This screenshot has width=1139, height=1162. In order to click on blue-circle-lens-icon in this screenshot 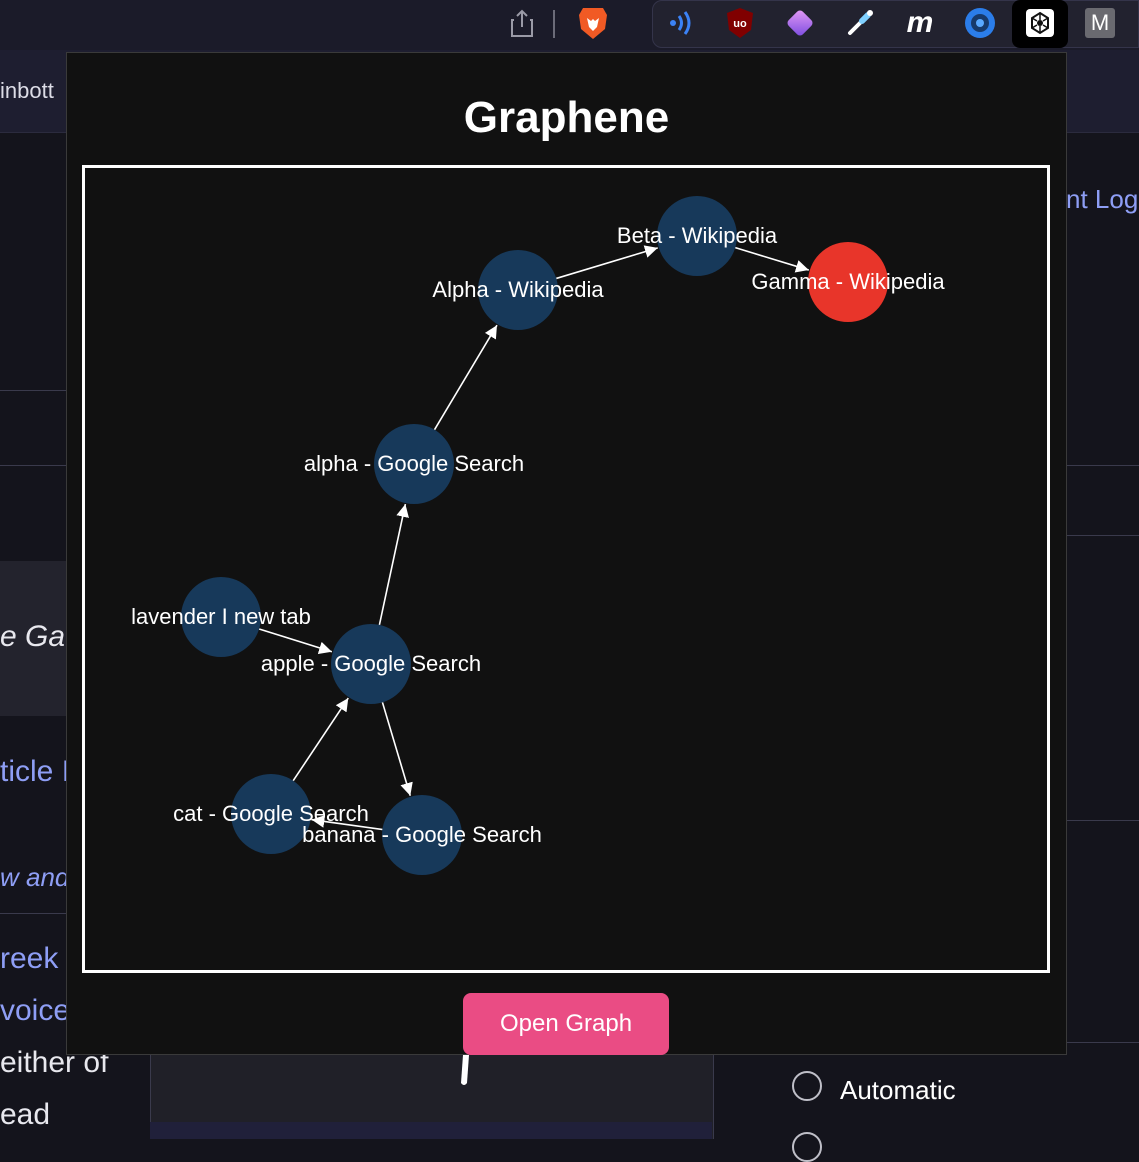, I will do `click(980, 23)`.